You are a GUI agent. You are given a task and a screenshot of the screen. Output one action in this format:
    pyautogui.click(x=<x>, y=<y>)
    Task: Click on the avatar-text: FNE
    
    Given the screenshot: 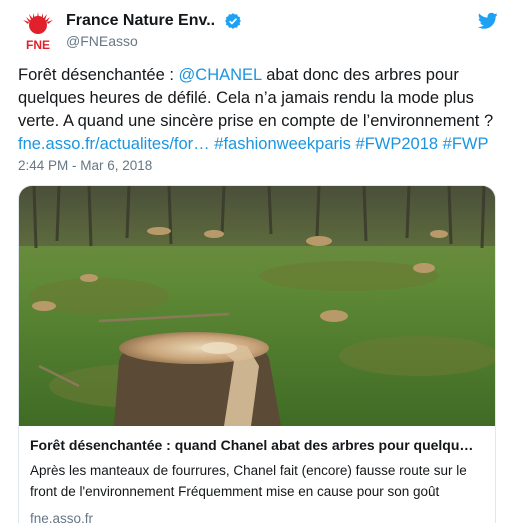 What is the action you would take?
    pyautogui.click(x=38, y=45)
    